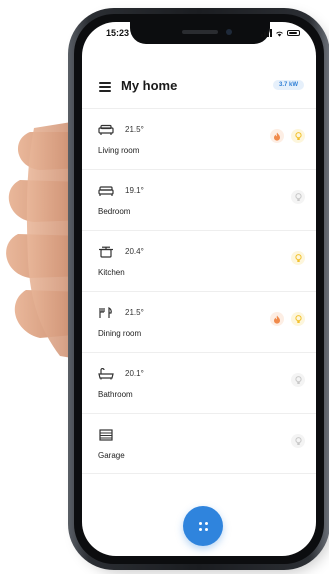  Describe the element at coordinates (134, 373) in the screenshot. I see `room-temperature: 20.1°` at that location.